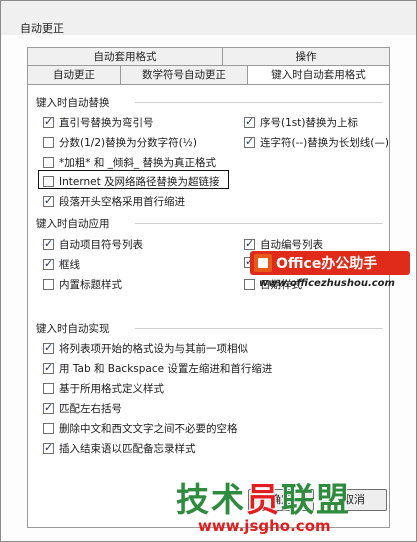 This screenshot has width=417, height=542. I want to click on tab-math-autocorrect: 数学符号自动更正, so click(184, 74).